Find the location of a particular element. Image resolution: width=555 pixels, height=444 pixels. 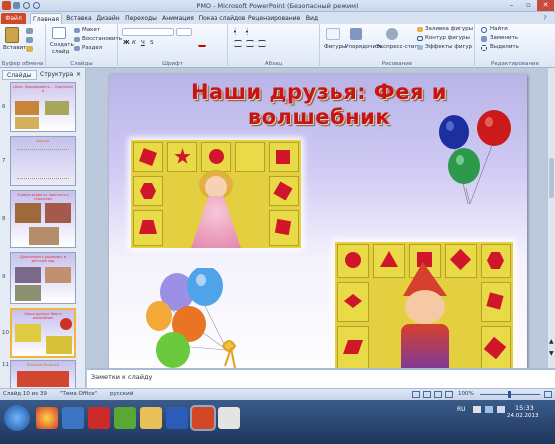

tray-flag-icon is located at coordinates (477, 409).